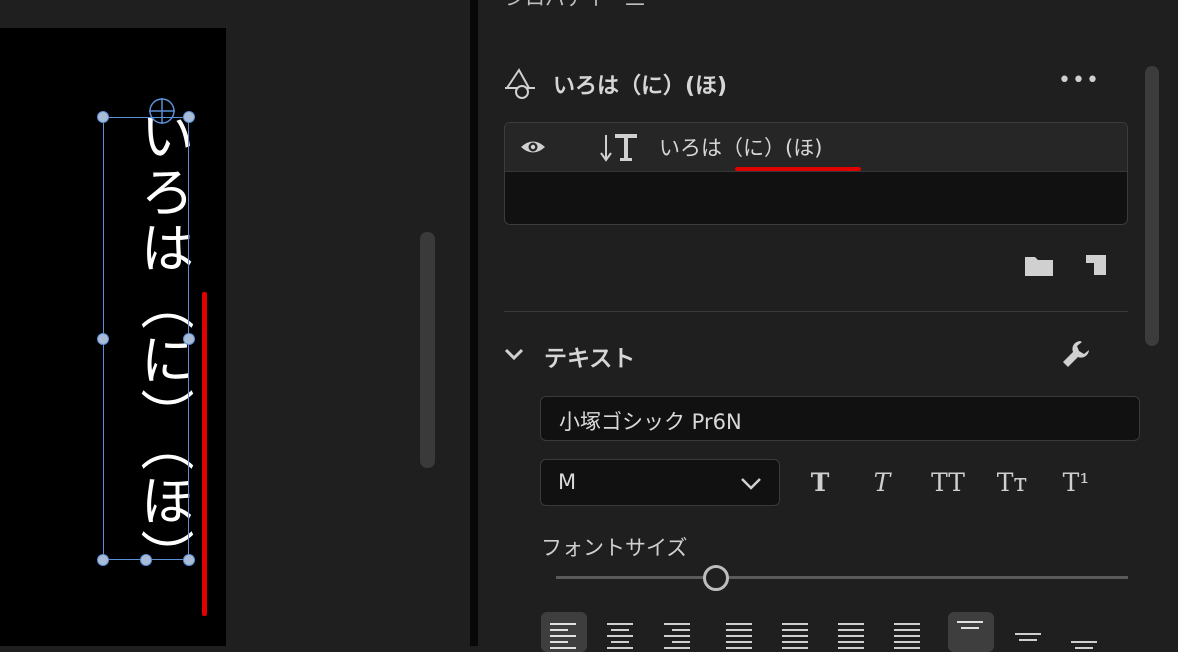 The width and height of the screenshot is (1178, 652). Describe the element at coordinates (567, 482) in the screenshot. I see `font-weight-value: M` at that location.